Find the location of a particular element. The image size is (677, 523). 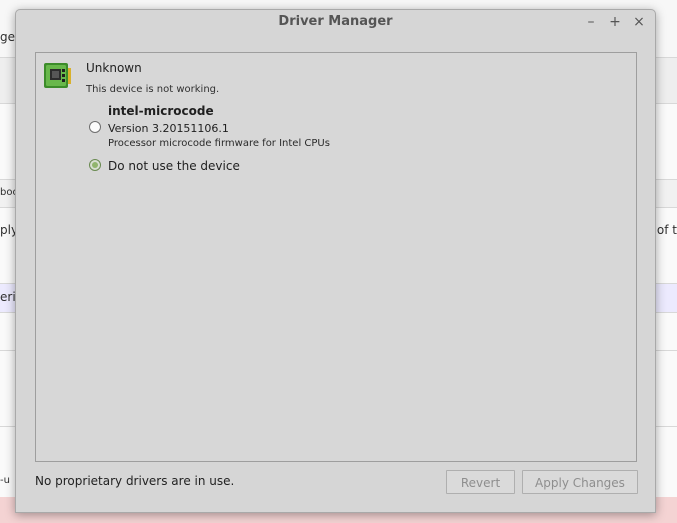

driver-name: intel-microcode is located at coordinates (161, 111).